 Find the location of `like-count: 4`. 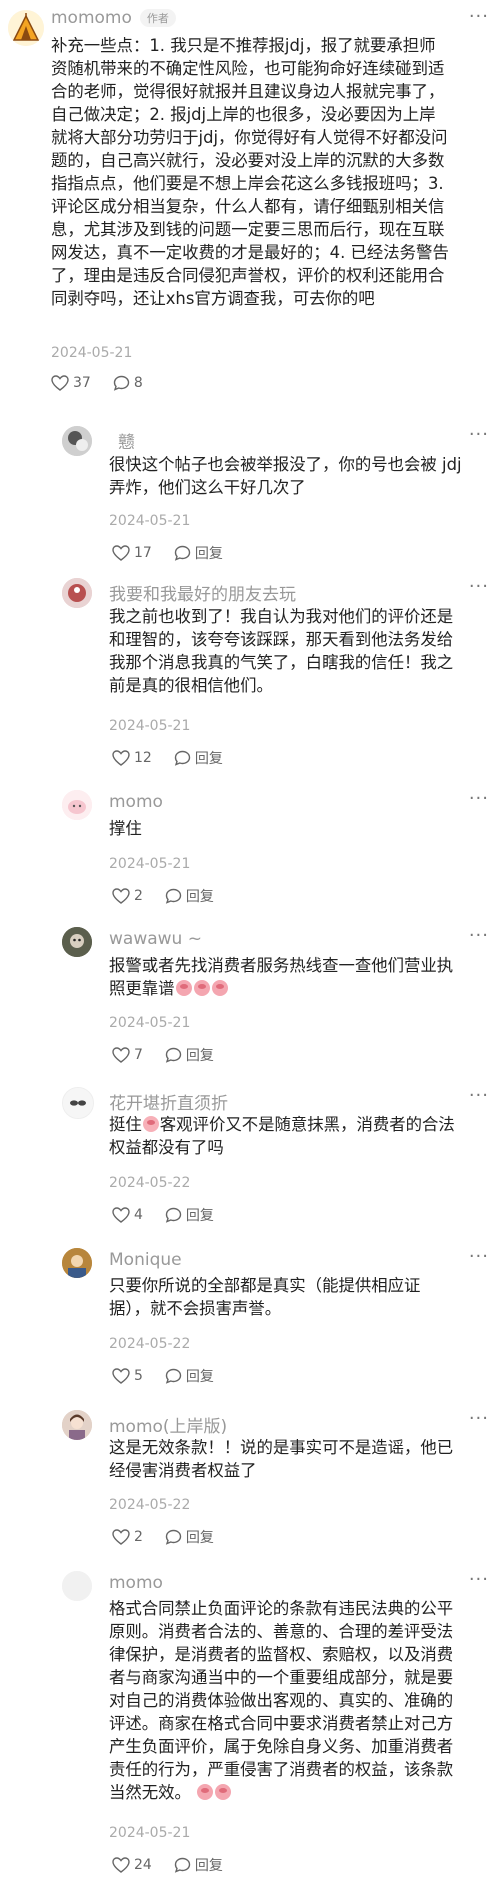

like-count: 4 is located at coordinates (138, 1215).